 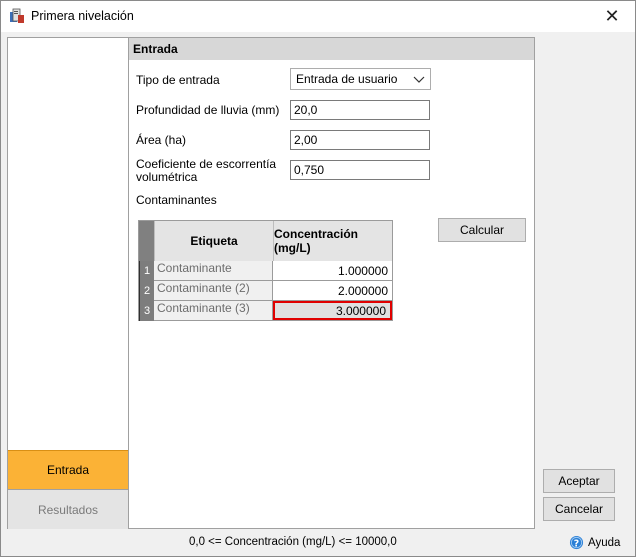 I want to click on tipo-entrada-select: Entrada de usuario, so click(x=360, y=79).